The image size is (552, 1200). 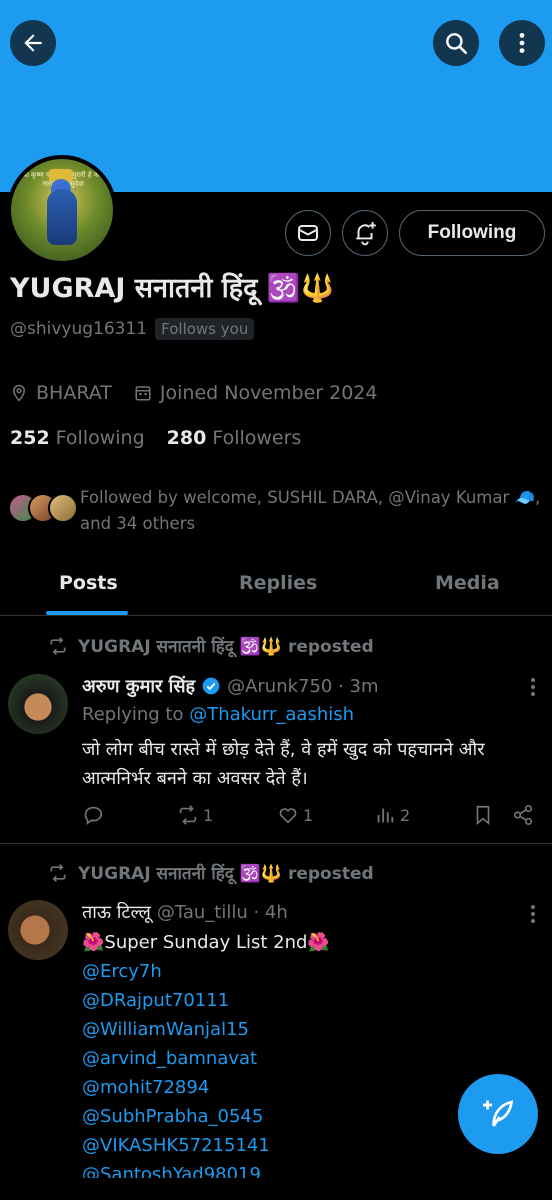 I want to click on post-header: अरुण कुमार सिंह @Arunk750 · 3m, so click(x=230, y=686).